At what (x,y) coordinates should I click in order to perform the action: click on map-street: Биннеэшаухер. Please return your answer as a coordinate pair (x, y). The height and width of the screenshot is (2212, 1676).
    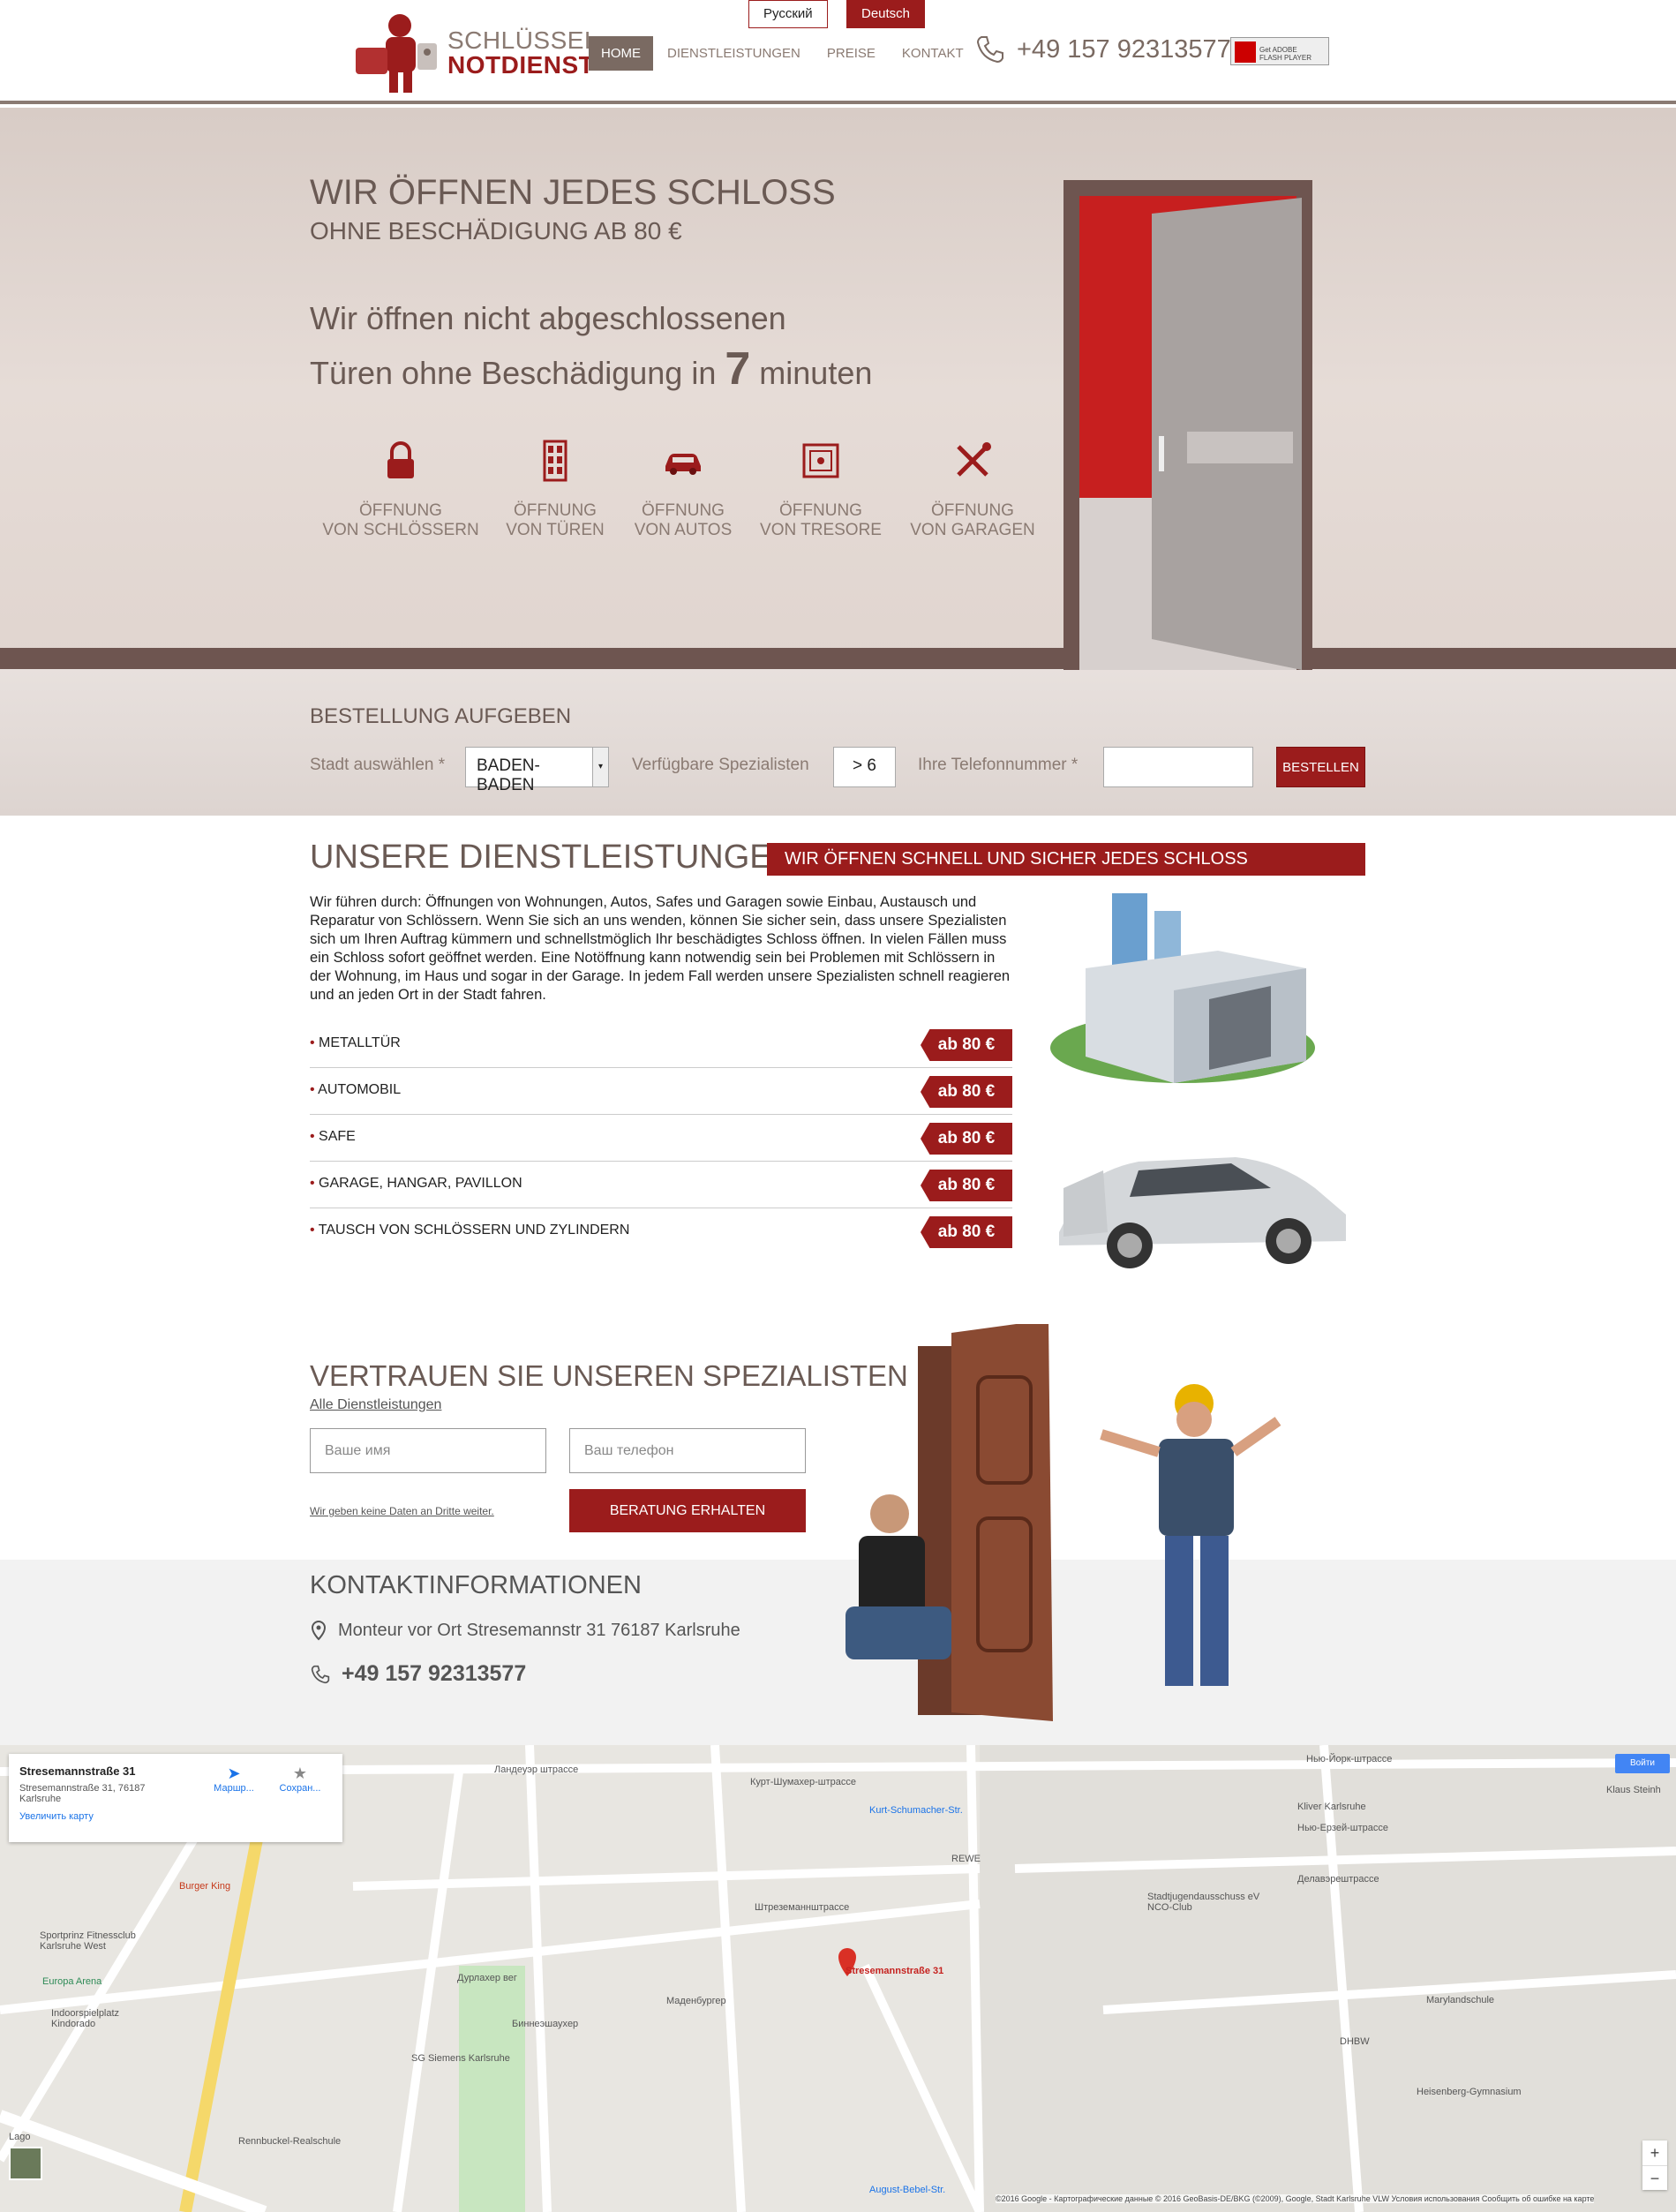
    Looking at the image, I should click on (545, 2024).